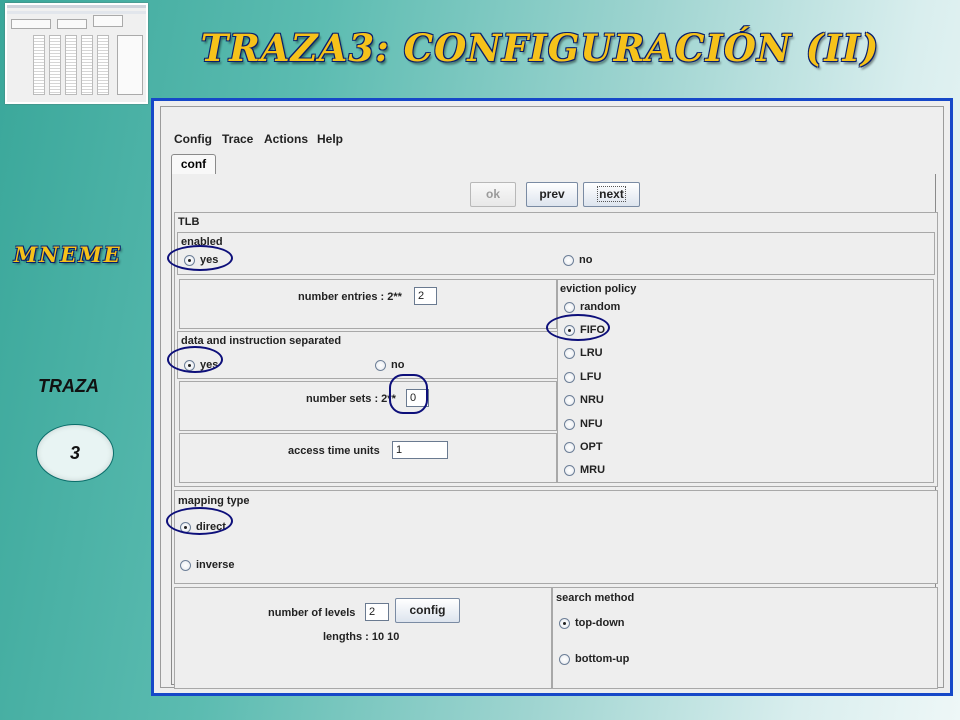 The width and height of the screenshot is (960, 720). I want to click on eviction-lfu-radio: LFU, so click(582, 377).